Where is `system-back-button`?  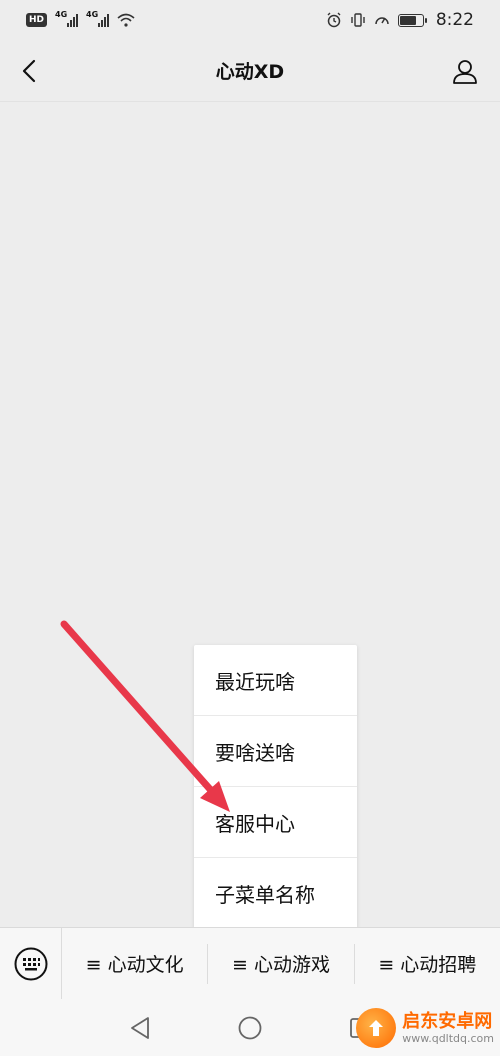
system-back-button is located at coordinates (140, 1028).